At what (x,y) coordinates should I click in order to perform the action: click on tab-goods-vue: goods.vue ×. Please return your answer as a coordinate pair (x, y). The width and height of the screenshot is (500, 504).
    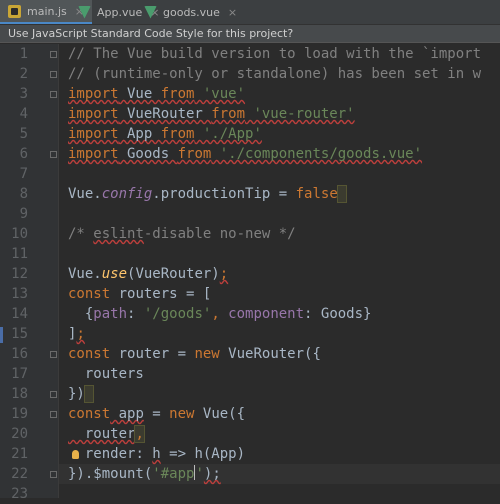
    Looking at the image, I should click on (190, 12).